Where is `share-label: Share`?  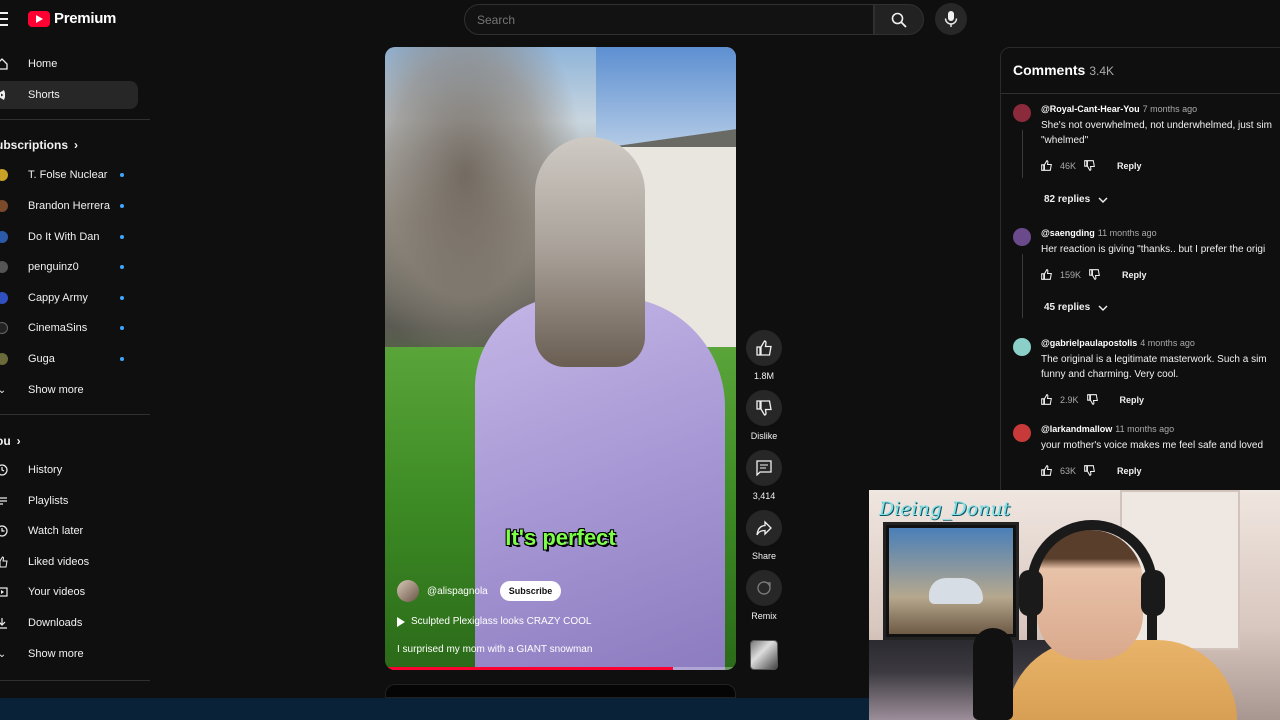 share-label: Share is located at coordinates (764, 556).